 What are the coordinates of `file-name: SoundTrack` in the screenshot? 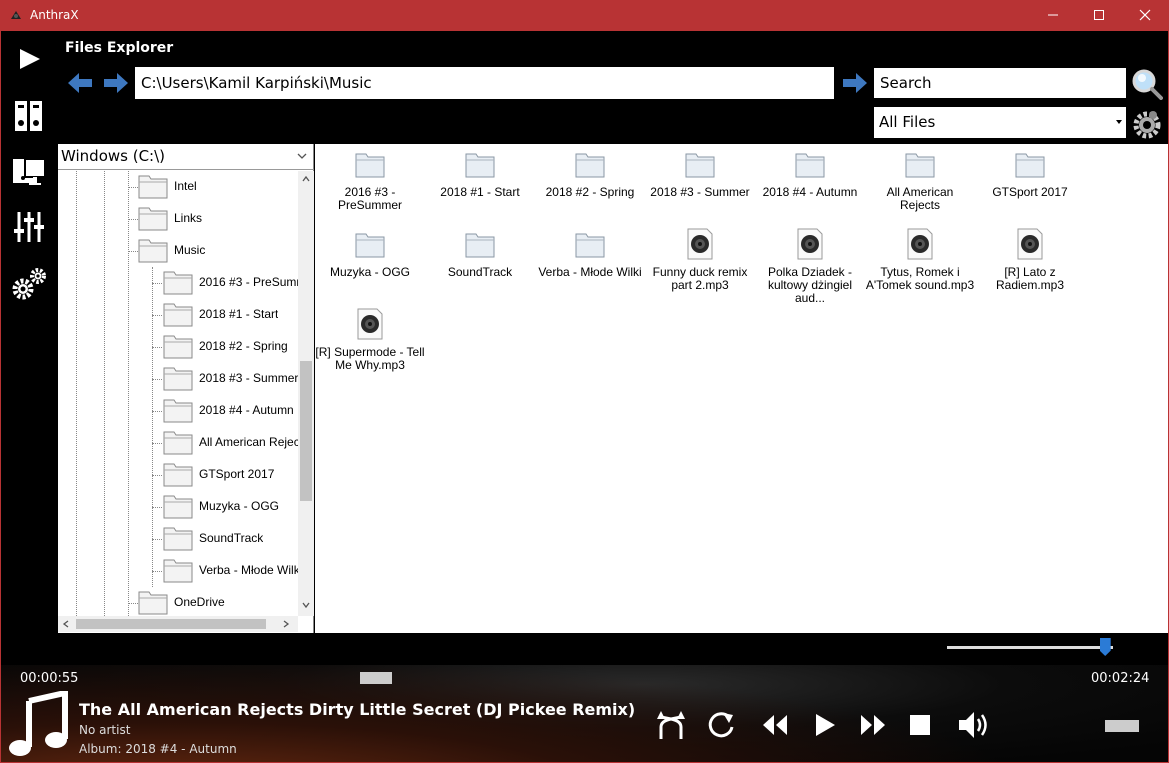 It's located at (480, 272).